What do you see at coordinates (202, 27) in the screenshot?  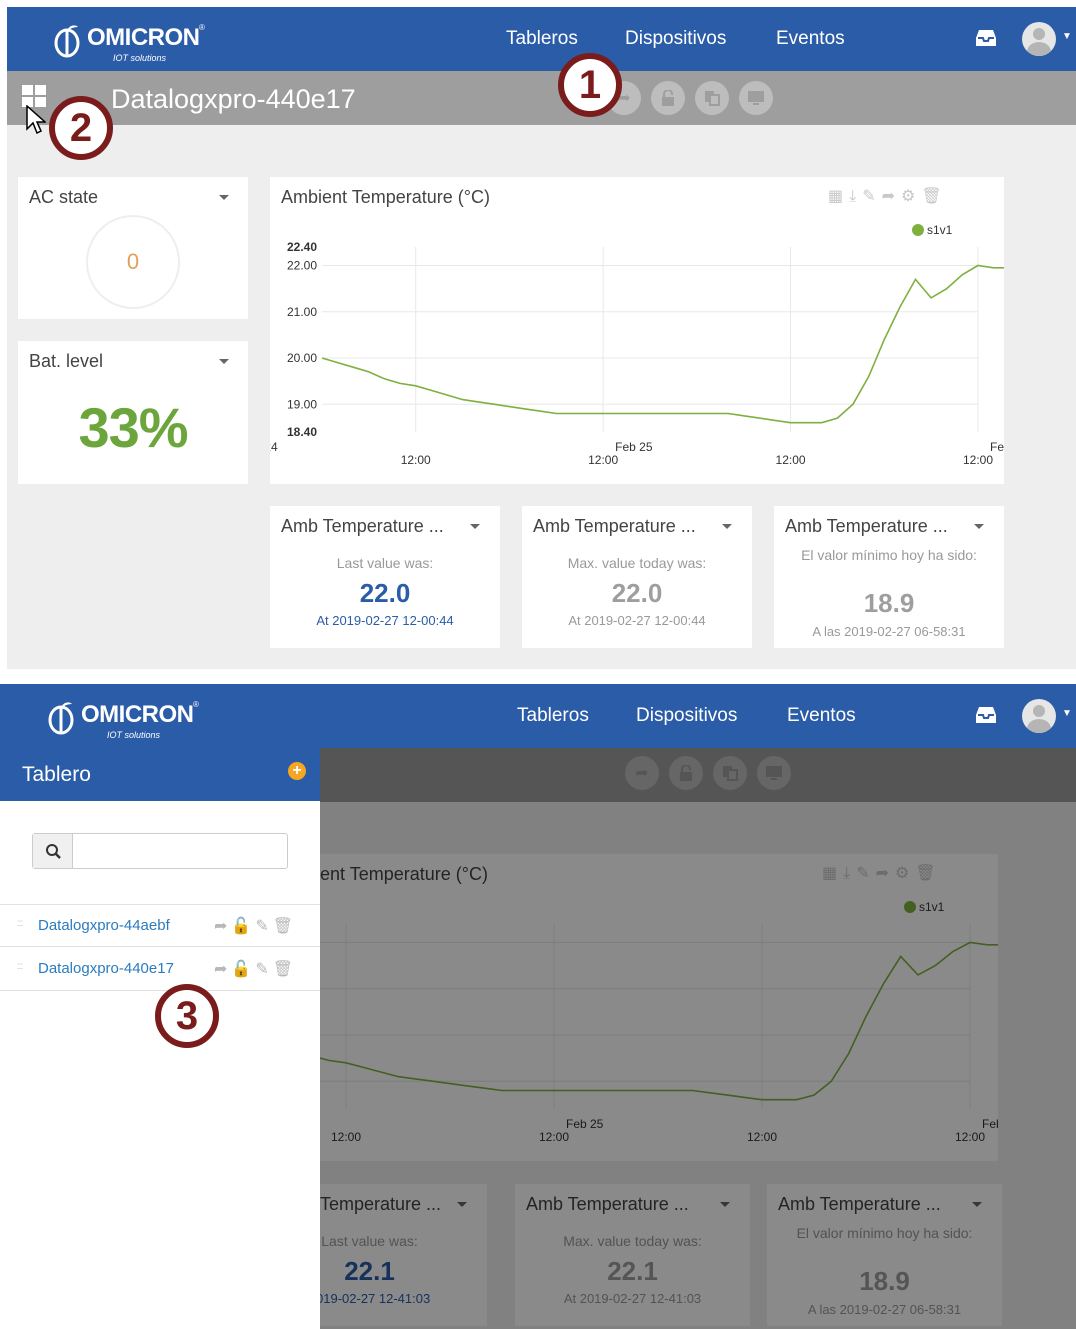 I see `brand-registered-mark: ®` at bounding box center [202, 27].